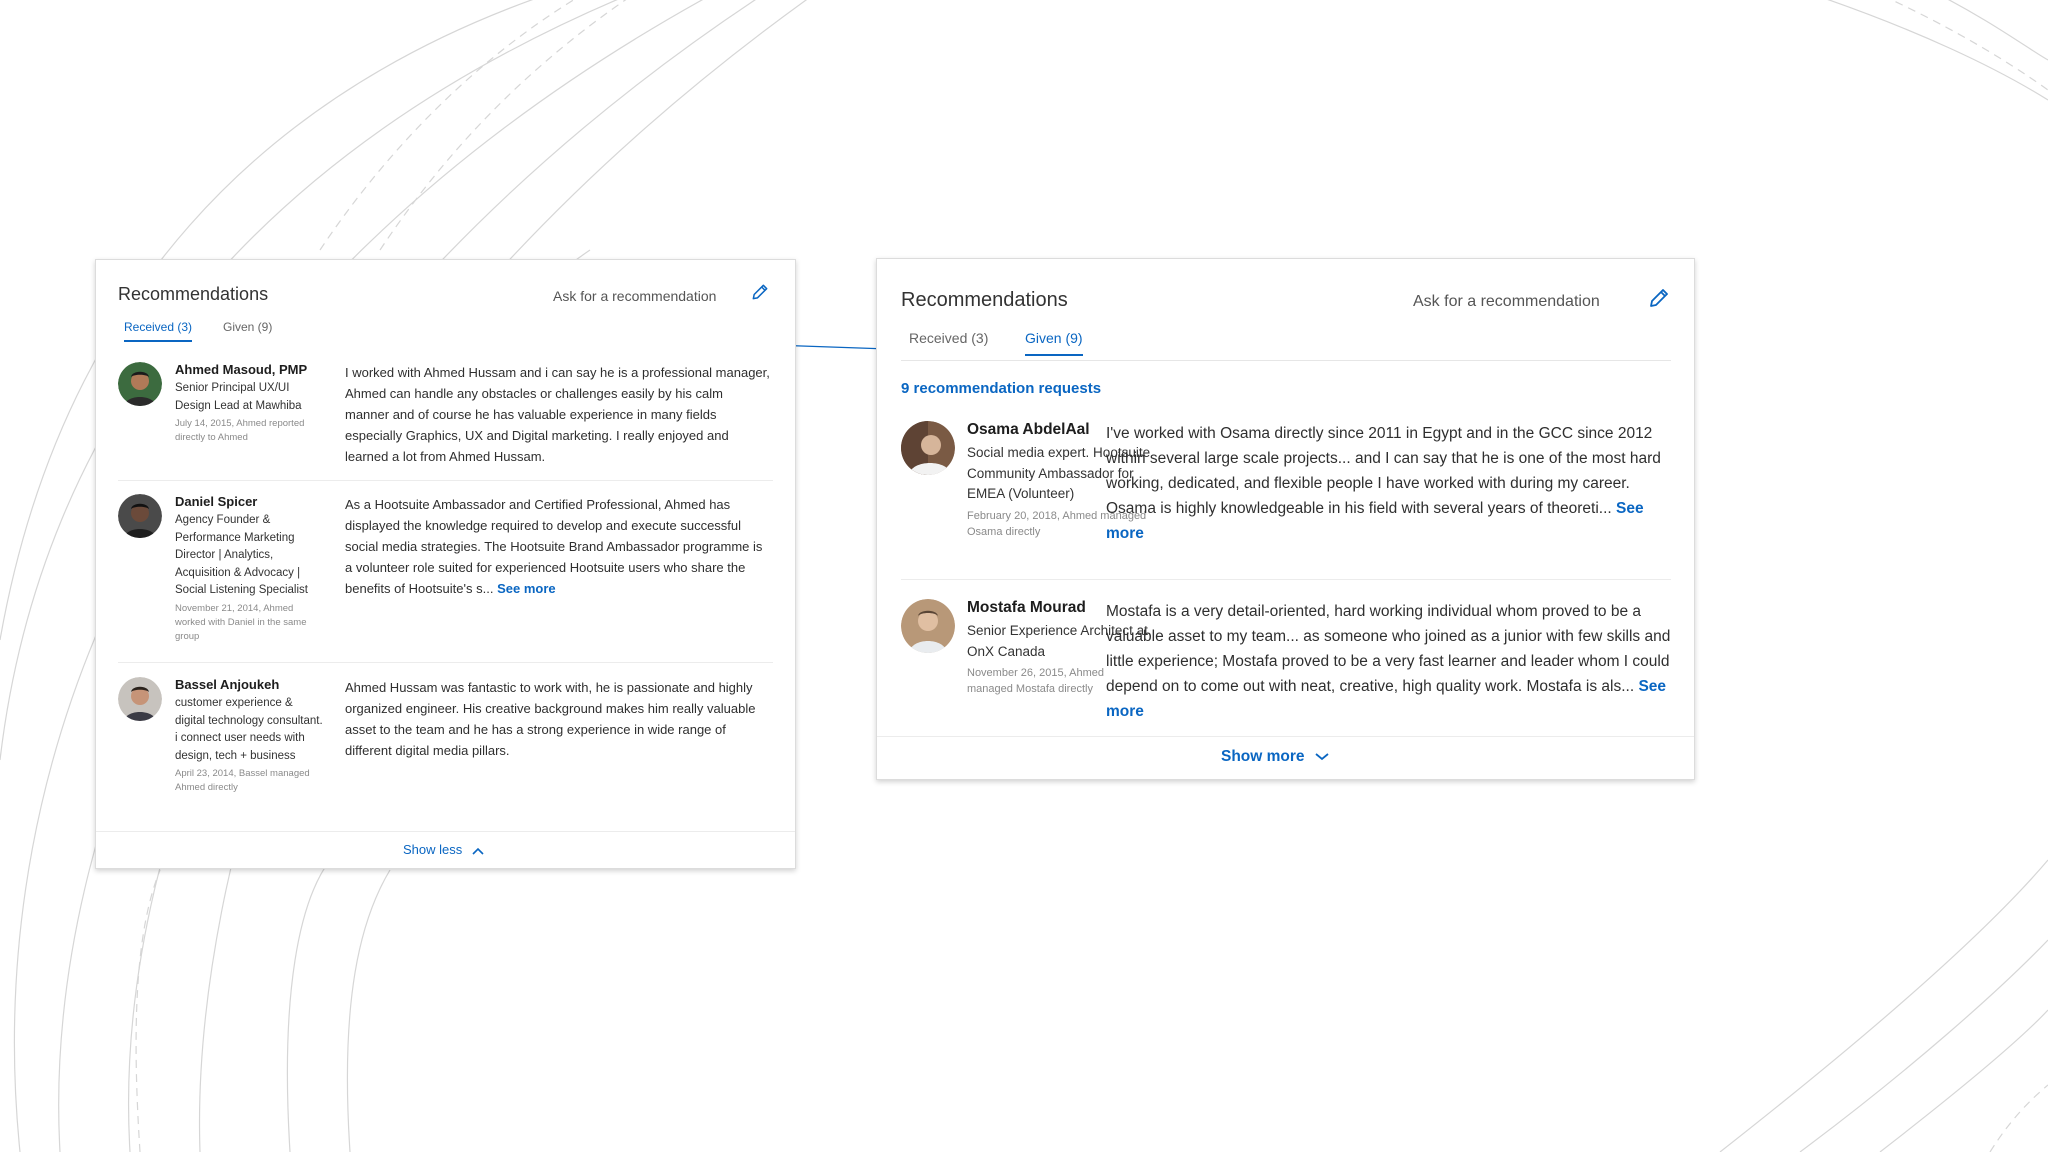 The width and height of the screenshot is (2048, 1152). What do you see at coordinates (250, 501) in the screenshot?
I see `recommender-name: Daniel Spicer` at bounding box center [250, 501].